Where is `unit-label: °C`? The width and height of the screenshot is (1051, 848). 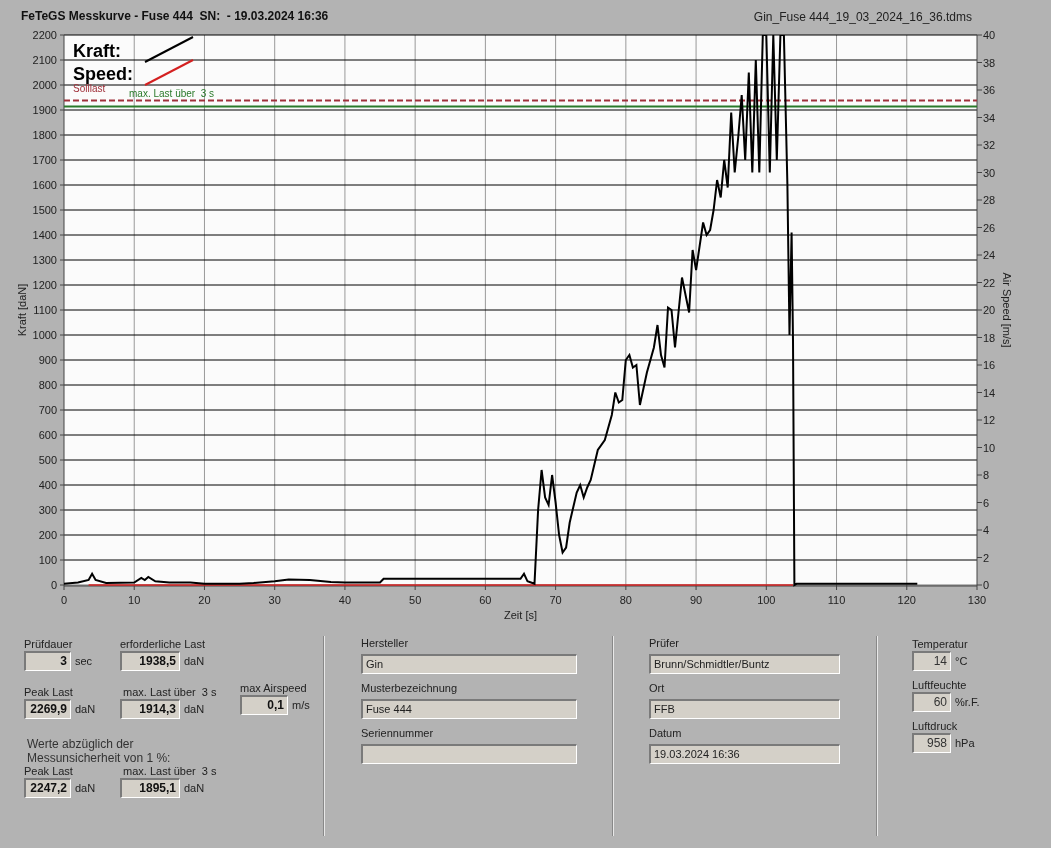
unit-label: °C is located at coordinates (961, 661).